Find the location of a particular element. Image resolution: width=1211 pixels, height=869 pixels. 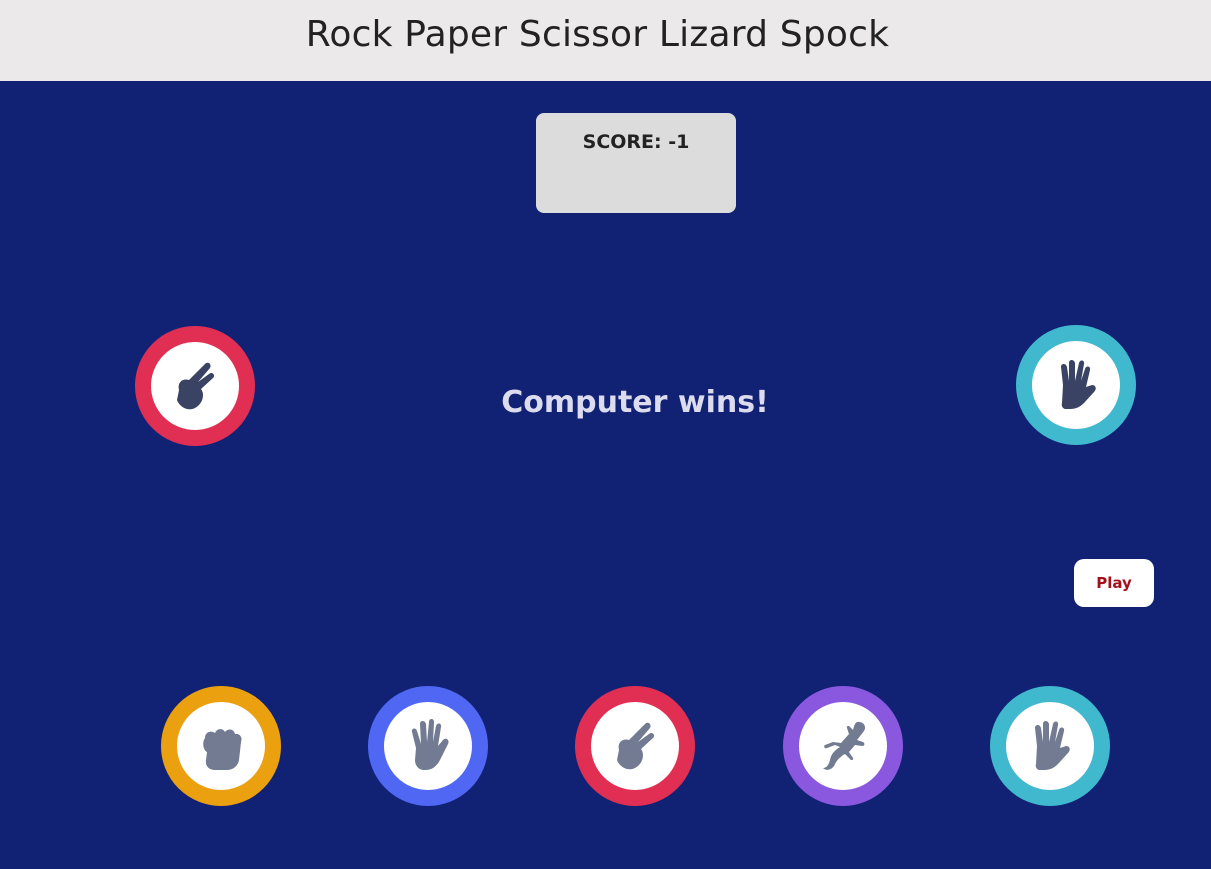

lizard-icon is located at coordinates (844, 745).